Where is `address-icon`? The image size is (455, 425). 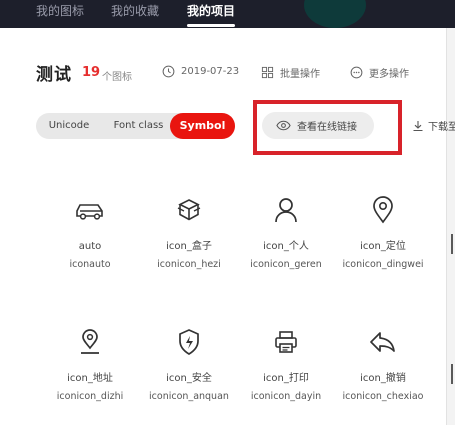 address-icon is located at coordinates (90, 341).